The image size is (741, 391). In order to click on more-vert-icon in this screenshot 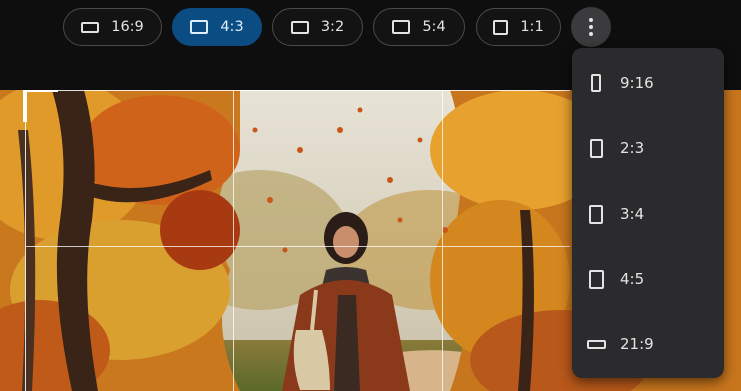, I will do `click(591, 20)`.